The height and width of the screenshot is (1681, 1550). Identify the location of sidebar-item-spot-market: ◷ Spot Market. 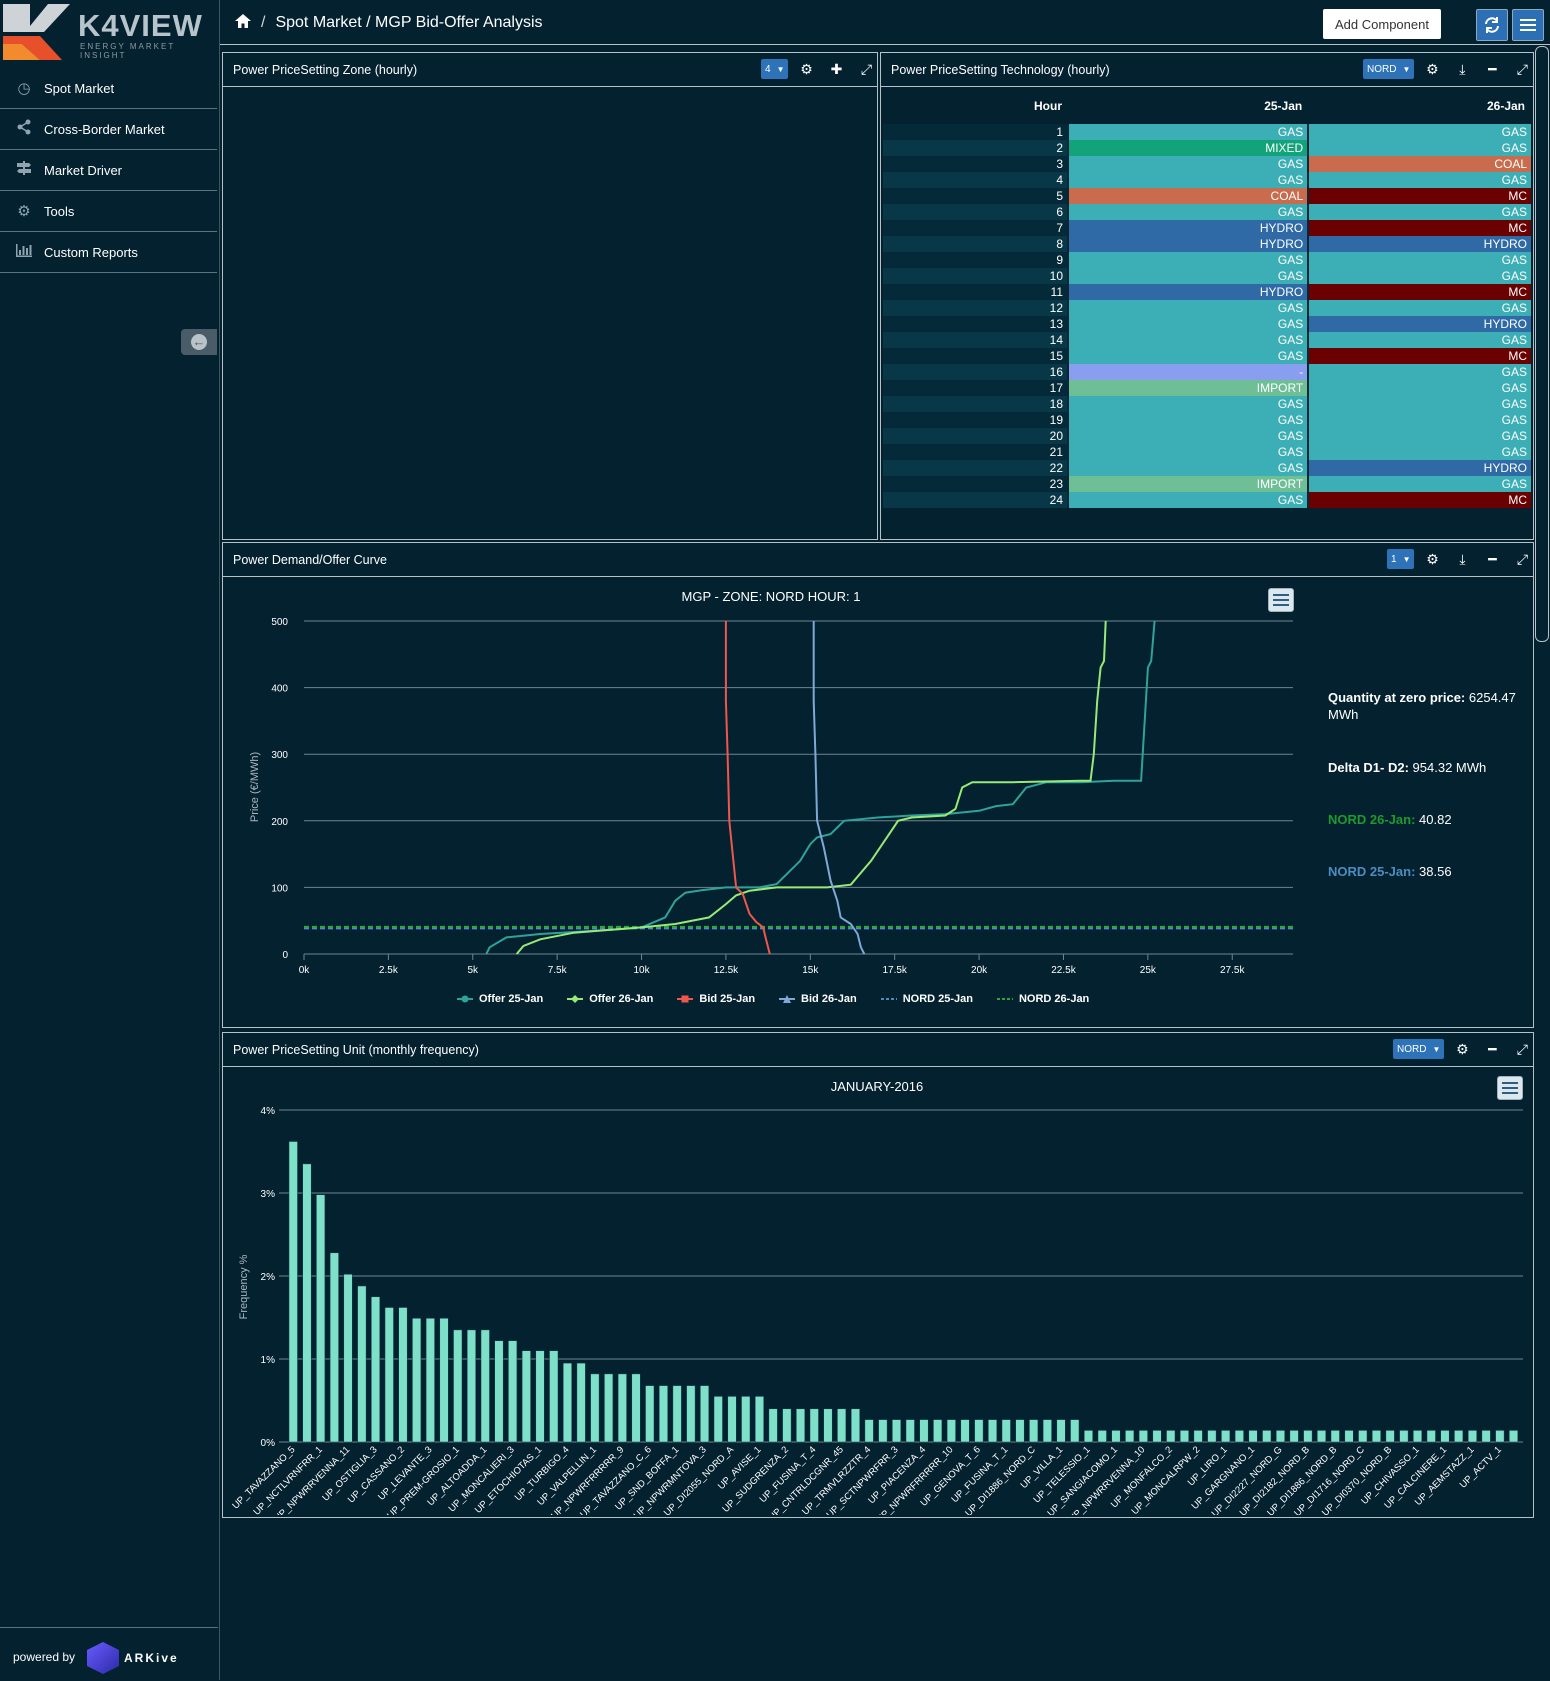
(108, 88).